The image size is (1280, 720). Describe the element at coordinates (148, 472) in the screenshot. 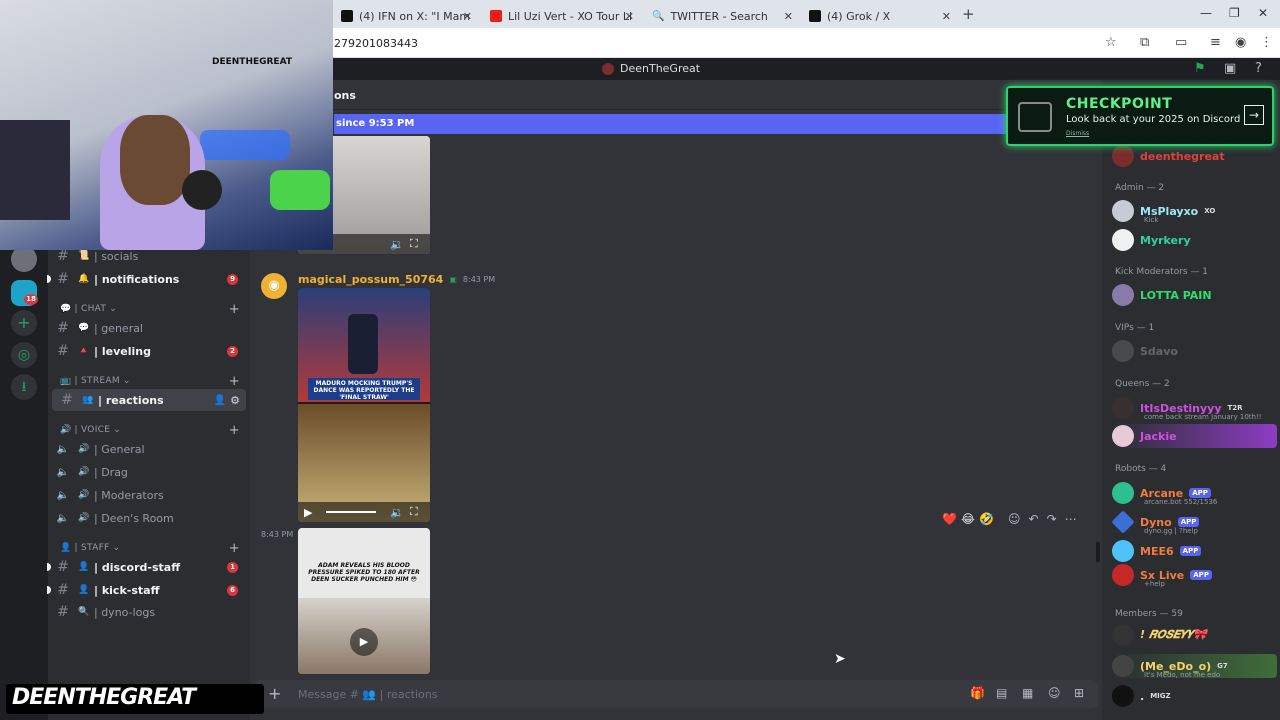

I see `voice-channel-drag: 🔈 🔊 | Drag` at that location.